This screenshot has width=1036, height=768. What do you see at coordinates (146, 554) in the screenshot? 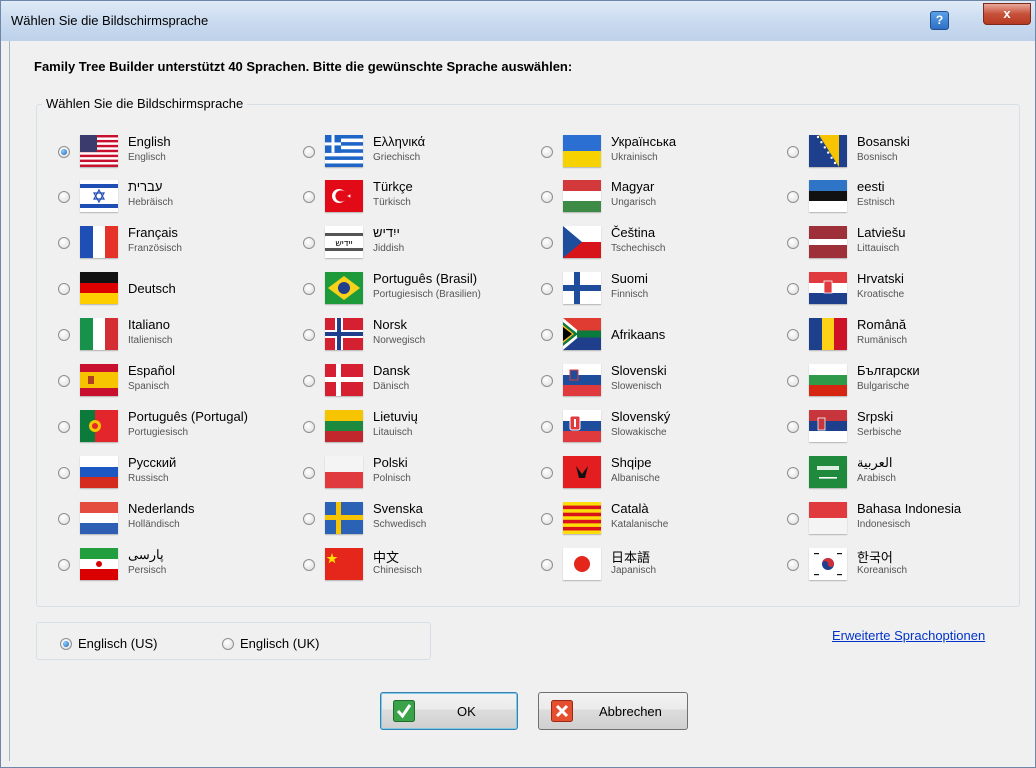
I see `language-name: پارسی` at bounding box center [146, 554].